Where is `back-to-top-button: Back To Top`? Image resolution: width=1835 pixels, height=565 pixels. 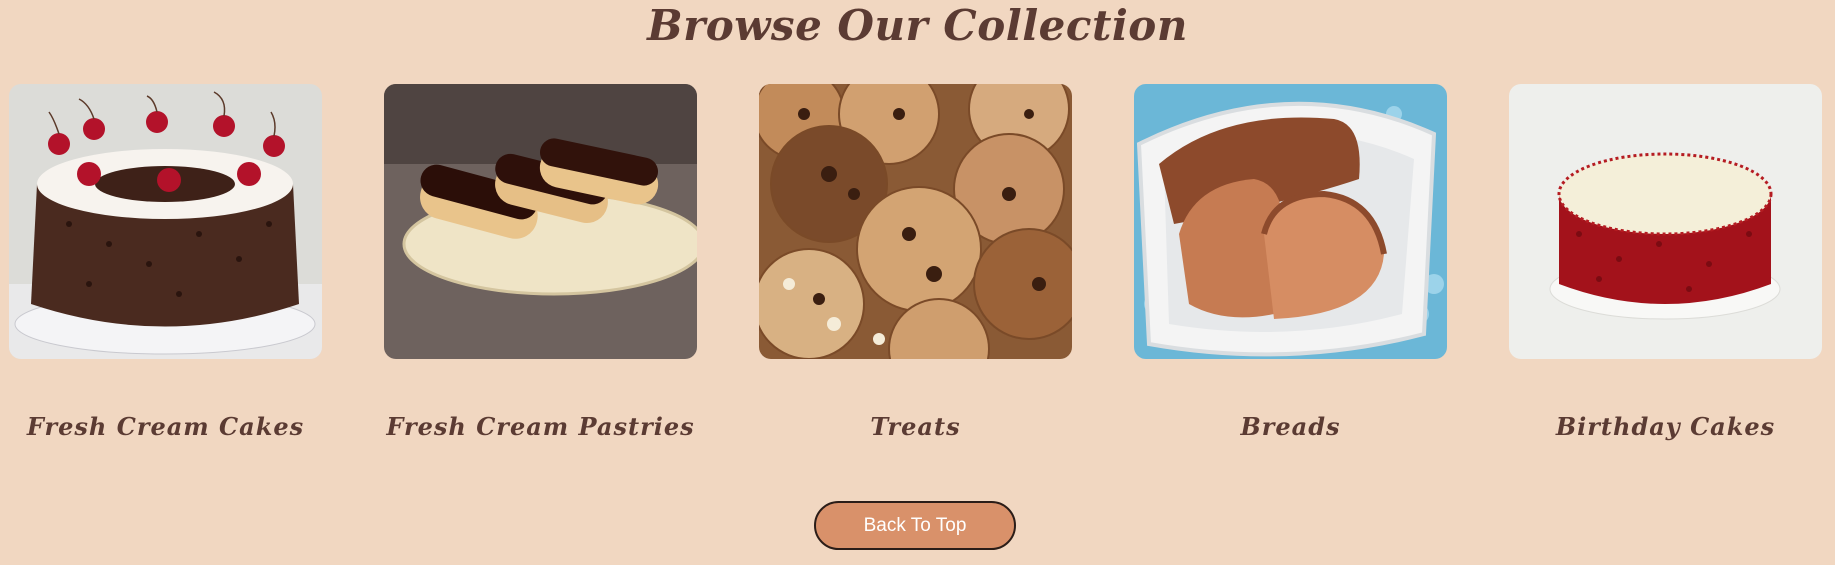 back-to-top-button: Back To Top is located at coordinates (915, 525).